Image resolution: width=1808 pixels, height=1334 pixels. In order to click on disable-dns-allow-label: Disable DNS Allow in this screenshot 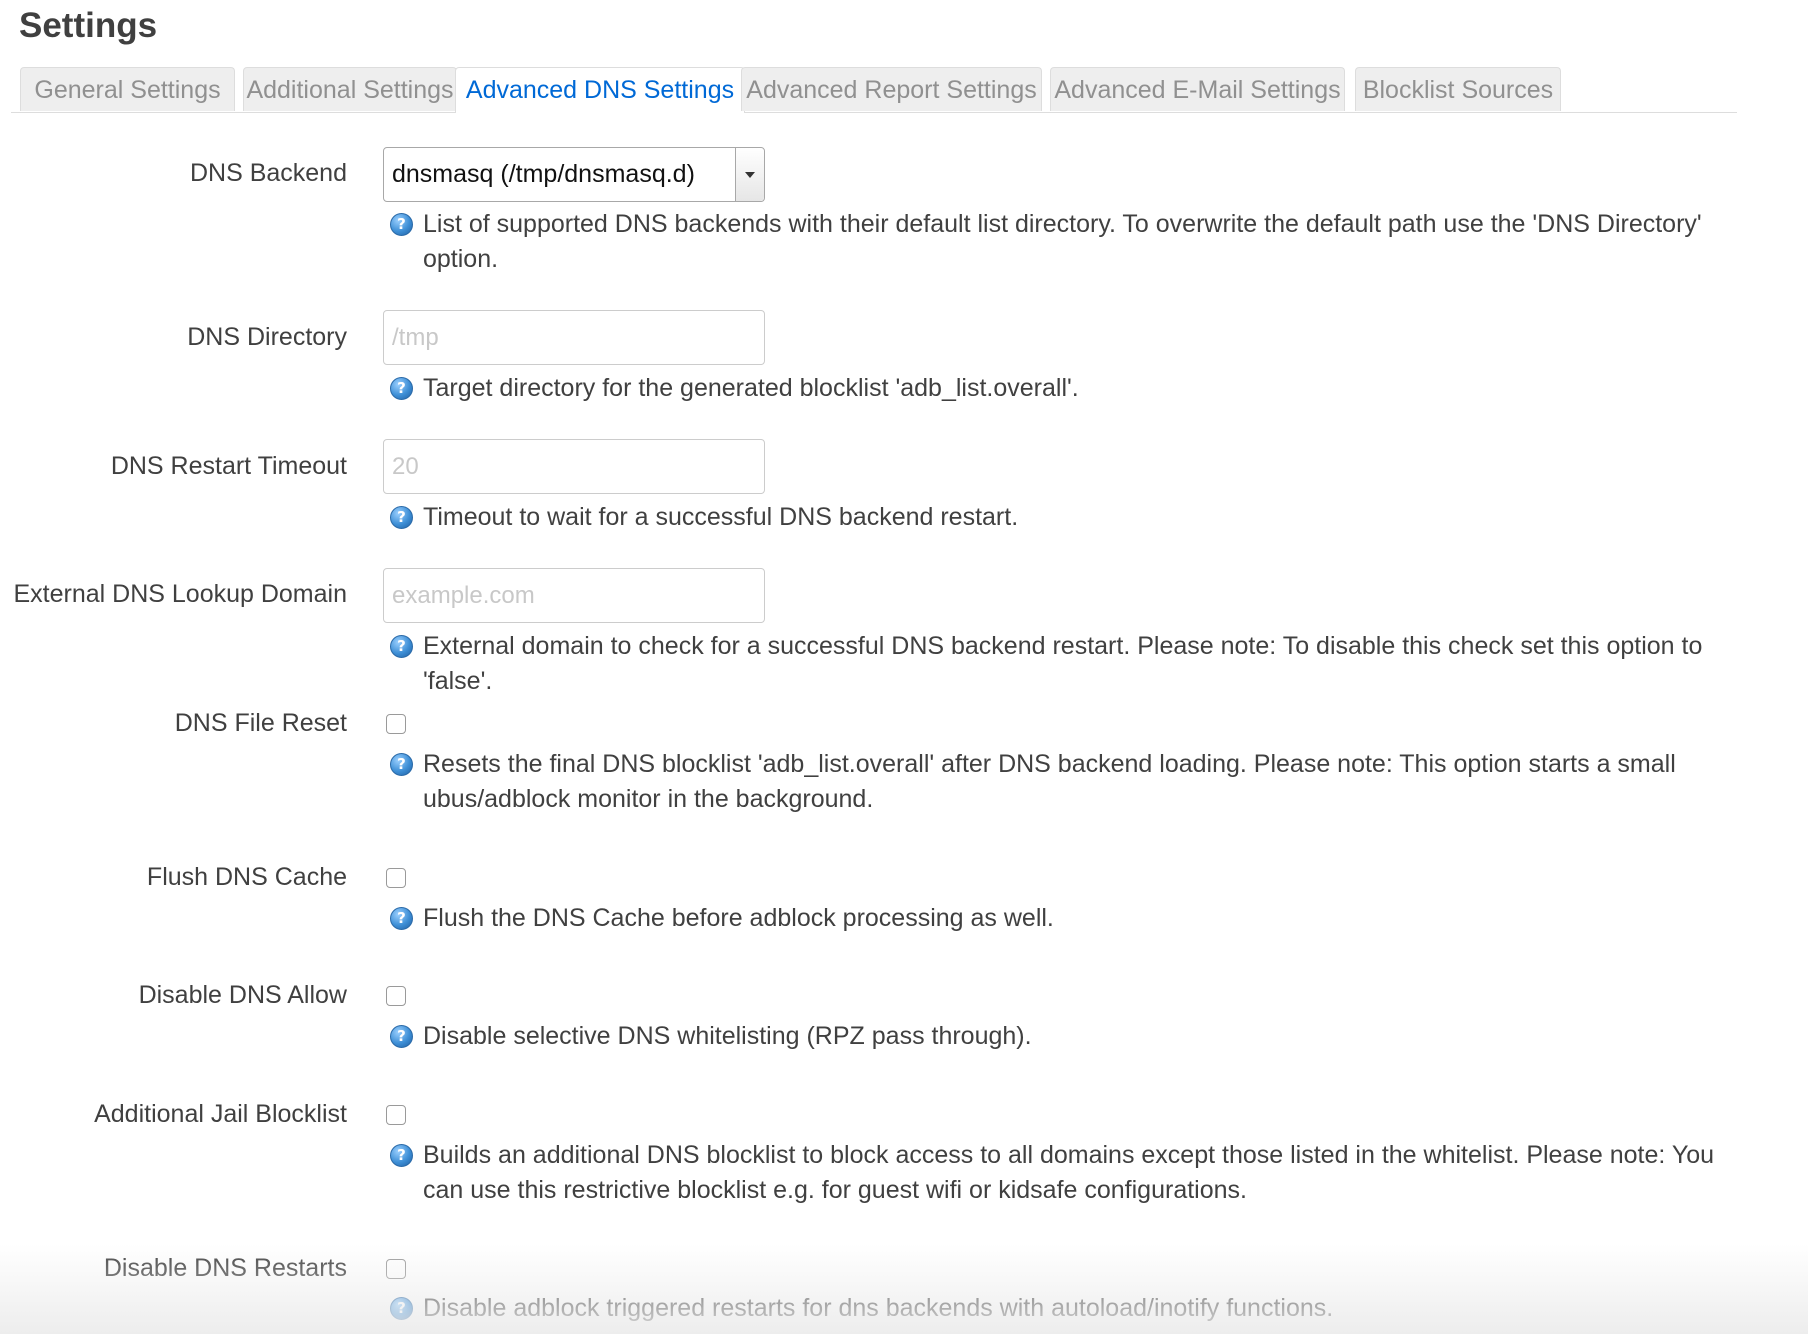, I will do `click(242, 995)`.